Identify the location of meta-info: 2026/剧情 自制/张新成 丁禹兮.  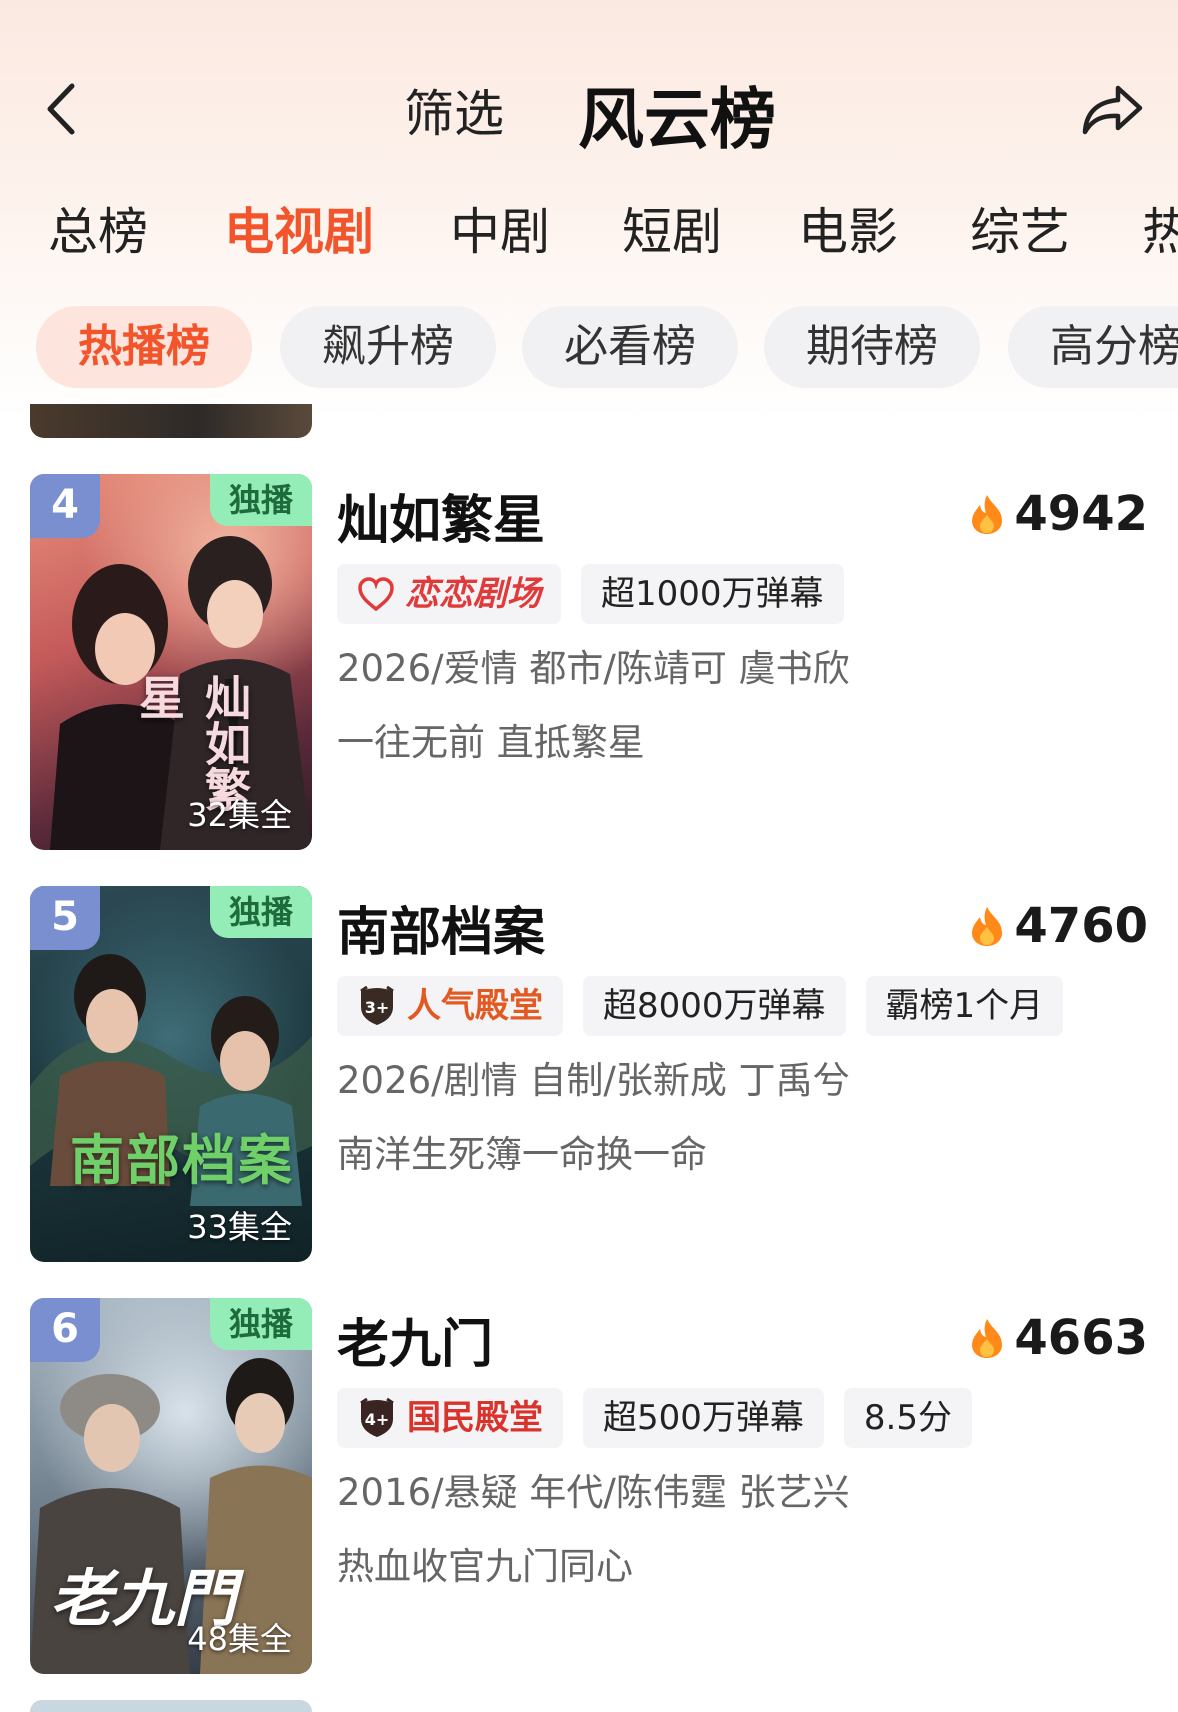
(593, 1080).